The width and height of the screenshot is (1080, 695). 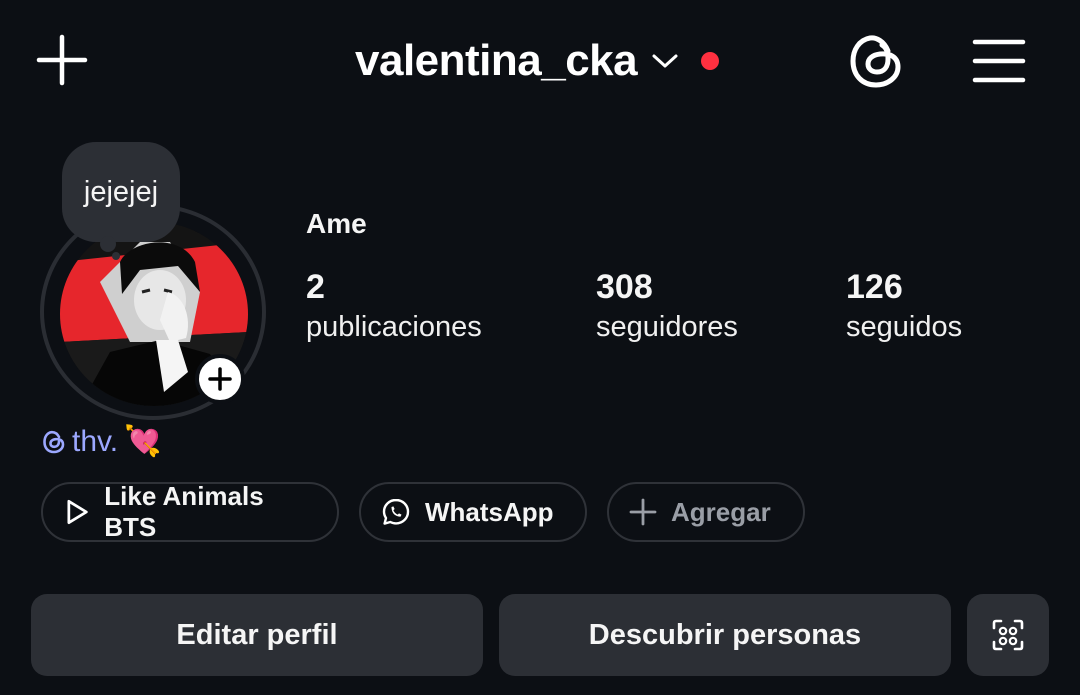 I want to click on link-chip-like-animals: Like Animals BTS, so click(x=190, y=511).